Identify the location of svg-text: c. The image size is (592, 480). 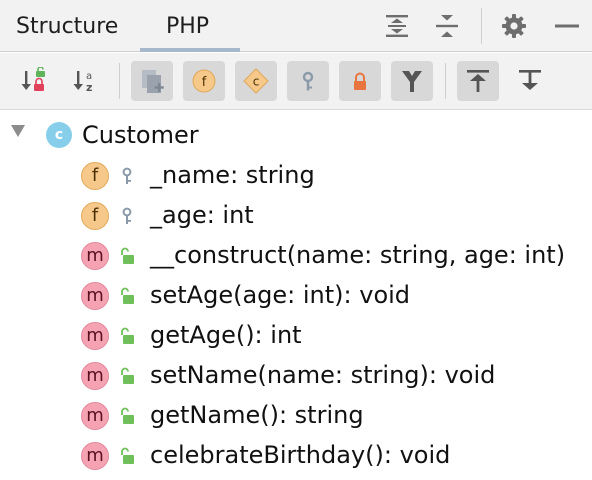
(256, 82).